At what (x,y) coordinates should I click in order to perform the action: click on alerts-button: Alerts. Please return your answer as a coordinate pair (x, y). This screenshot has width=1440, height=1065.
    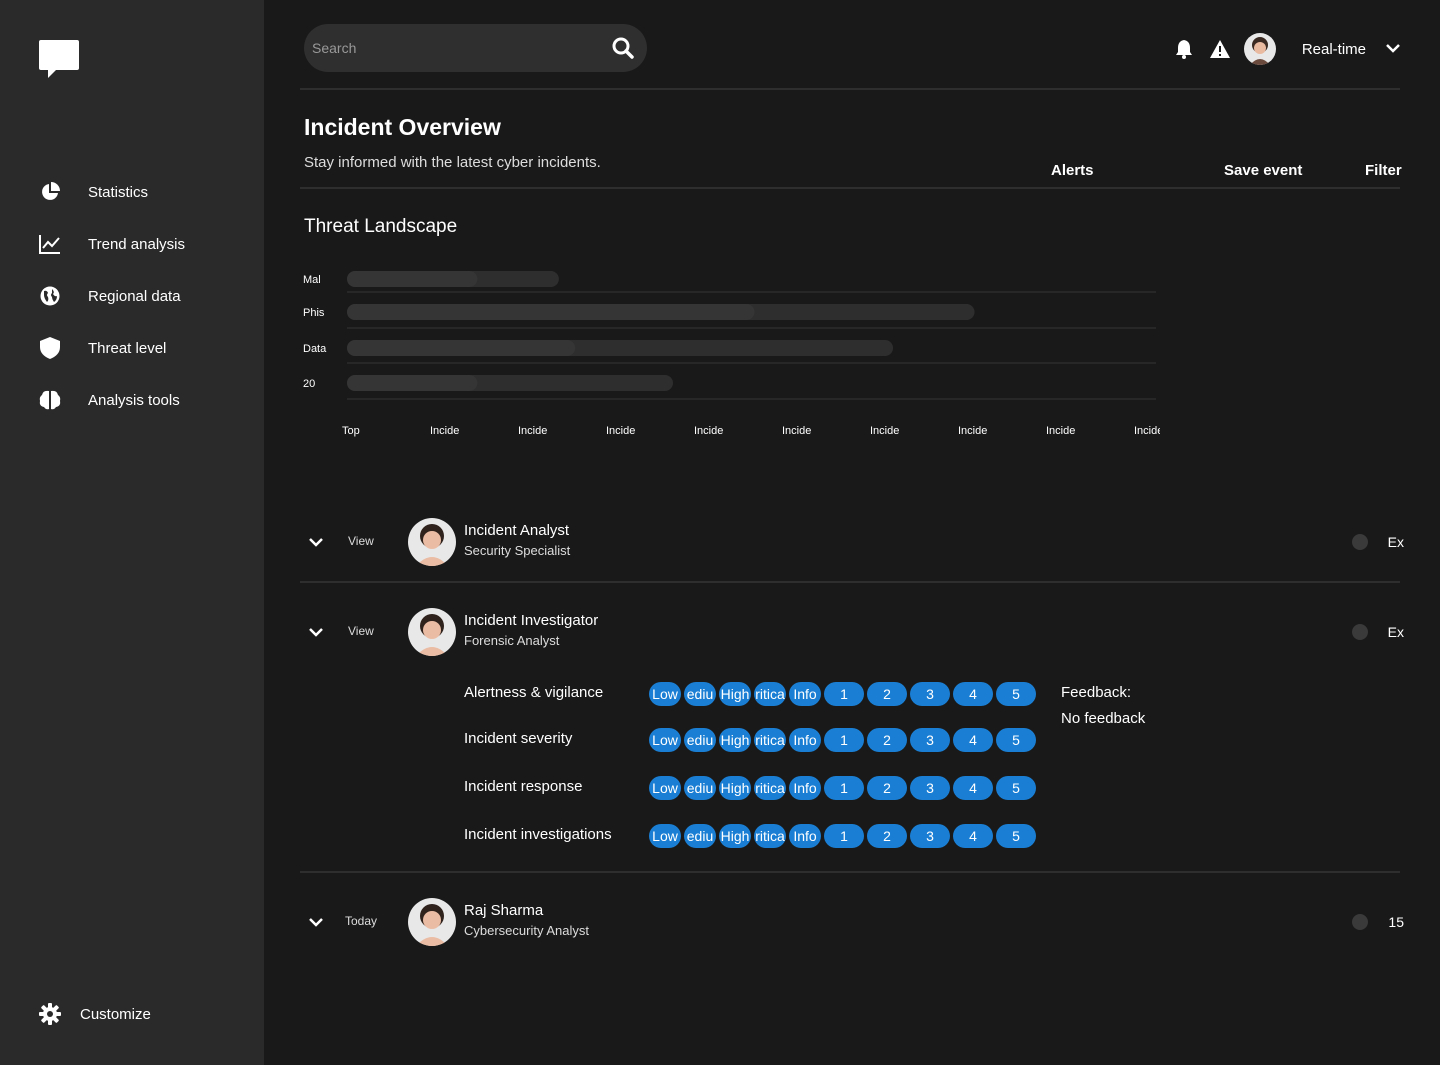
    Looking at the image, I should click on (1072, 170).